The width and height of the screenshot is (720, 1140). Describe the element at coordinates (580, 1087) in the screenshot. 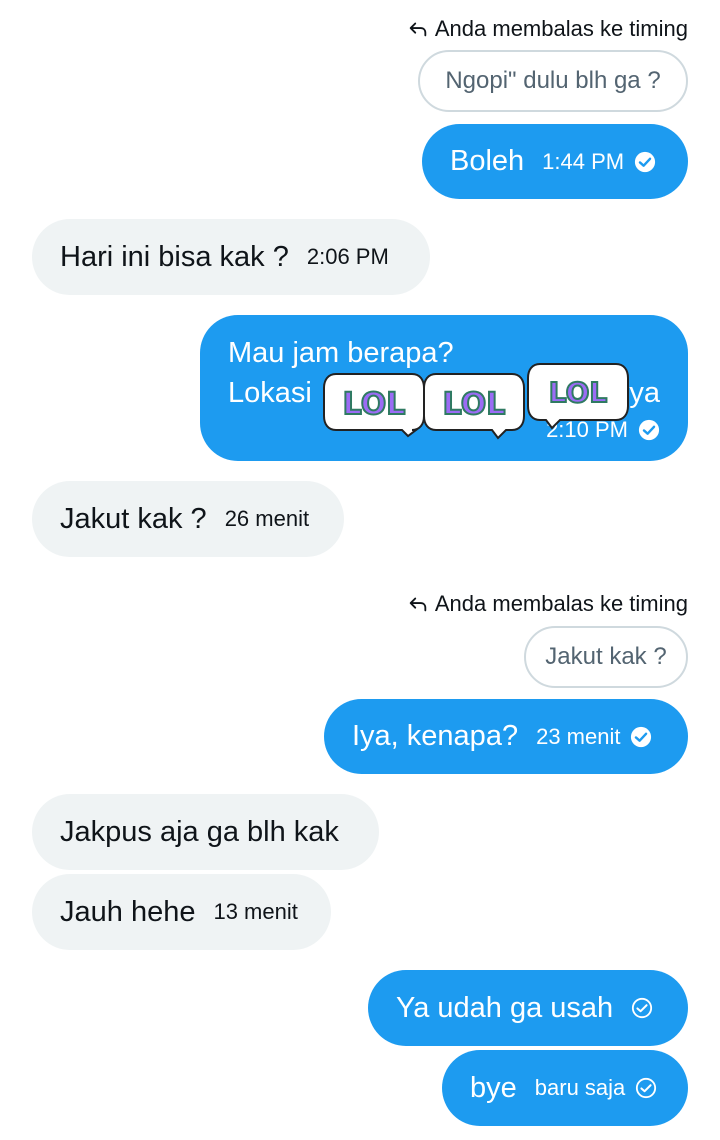

I see `message-time: baru saja` at that location.